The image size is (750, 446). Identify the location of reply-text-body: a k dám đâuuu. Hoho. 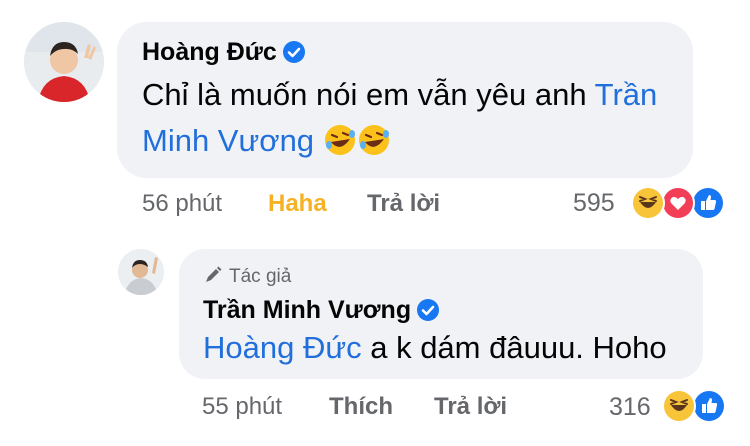
(514, 347).